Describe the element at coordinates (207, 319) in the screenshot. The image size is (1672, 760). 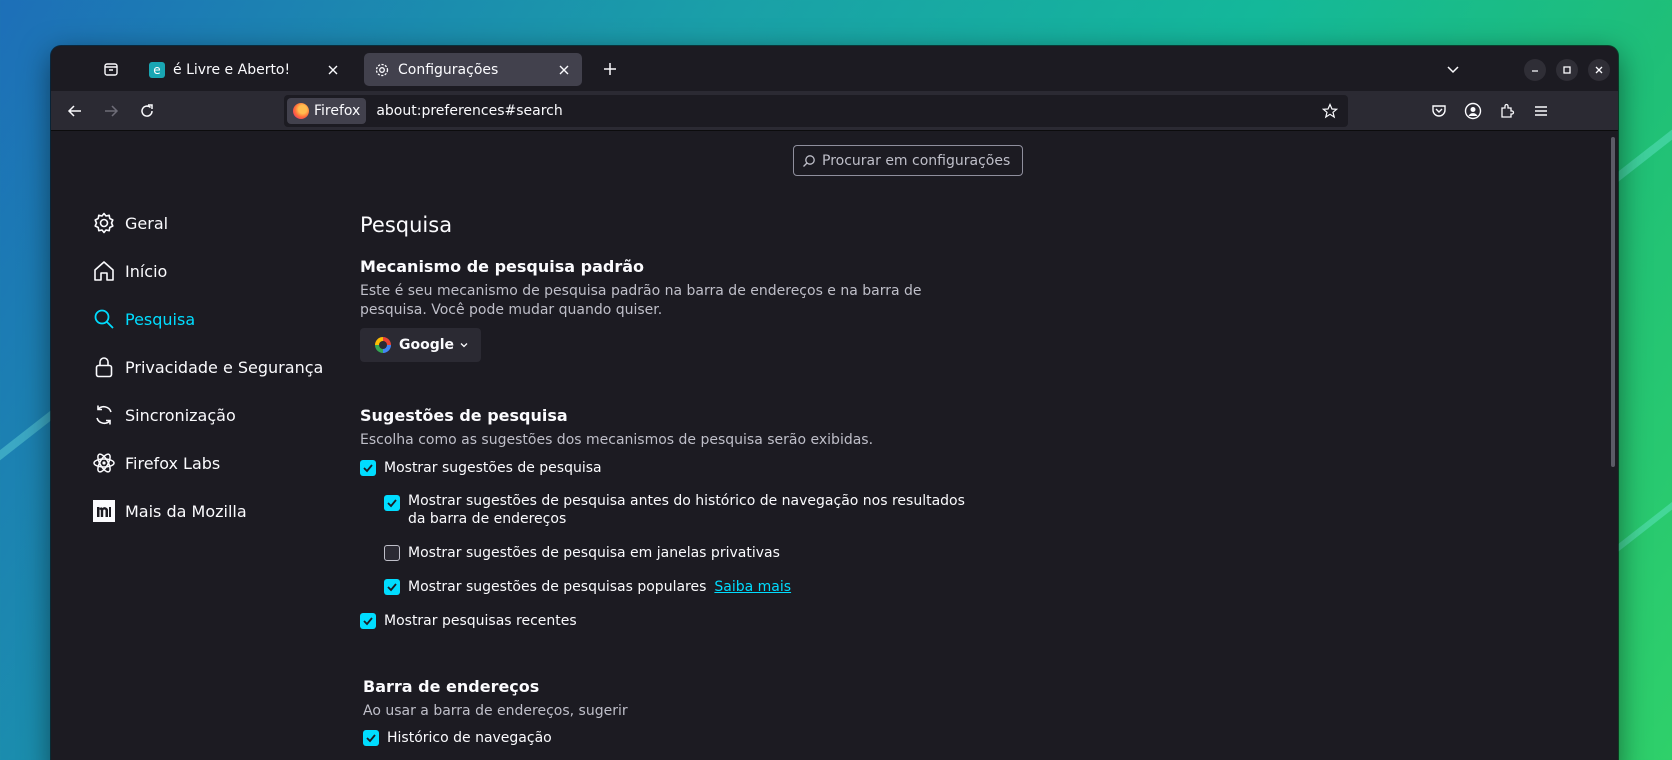
I see `sidebar-item-pesquisa: Pesquisa` at that location.